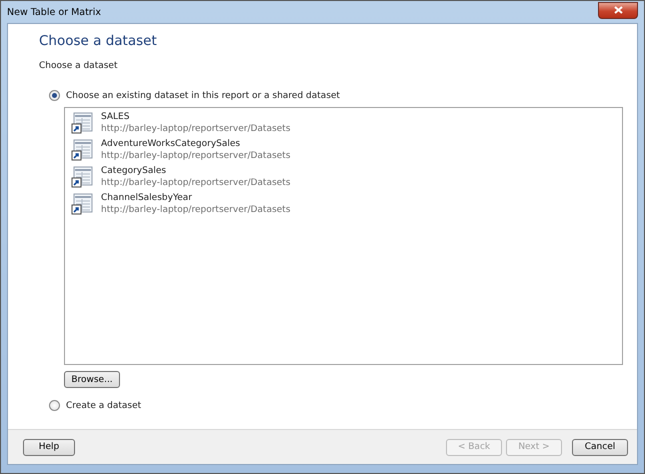 The image size is (645, 474). What do you see at coordinates (98, 41) in the screenshot?
I see `page-title: Choose a dataset` at bounding box center [98, 41].